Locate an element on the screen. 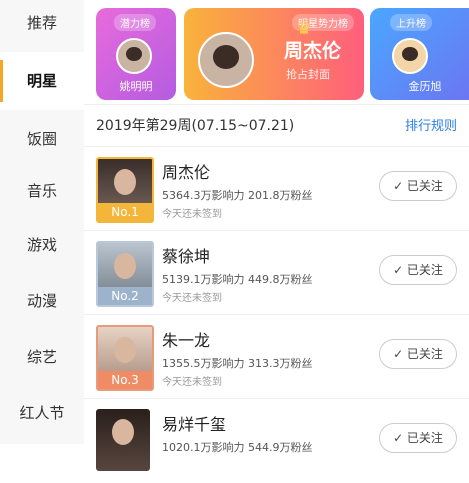  sidebar-item-music: 音乐 is located at coordinates (42, 191).